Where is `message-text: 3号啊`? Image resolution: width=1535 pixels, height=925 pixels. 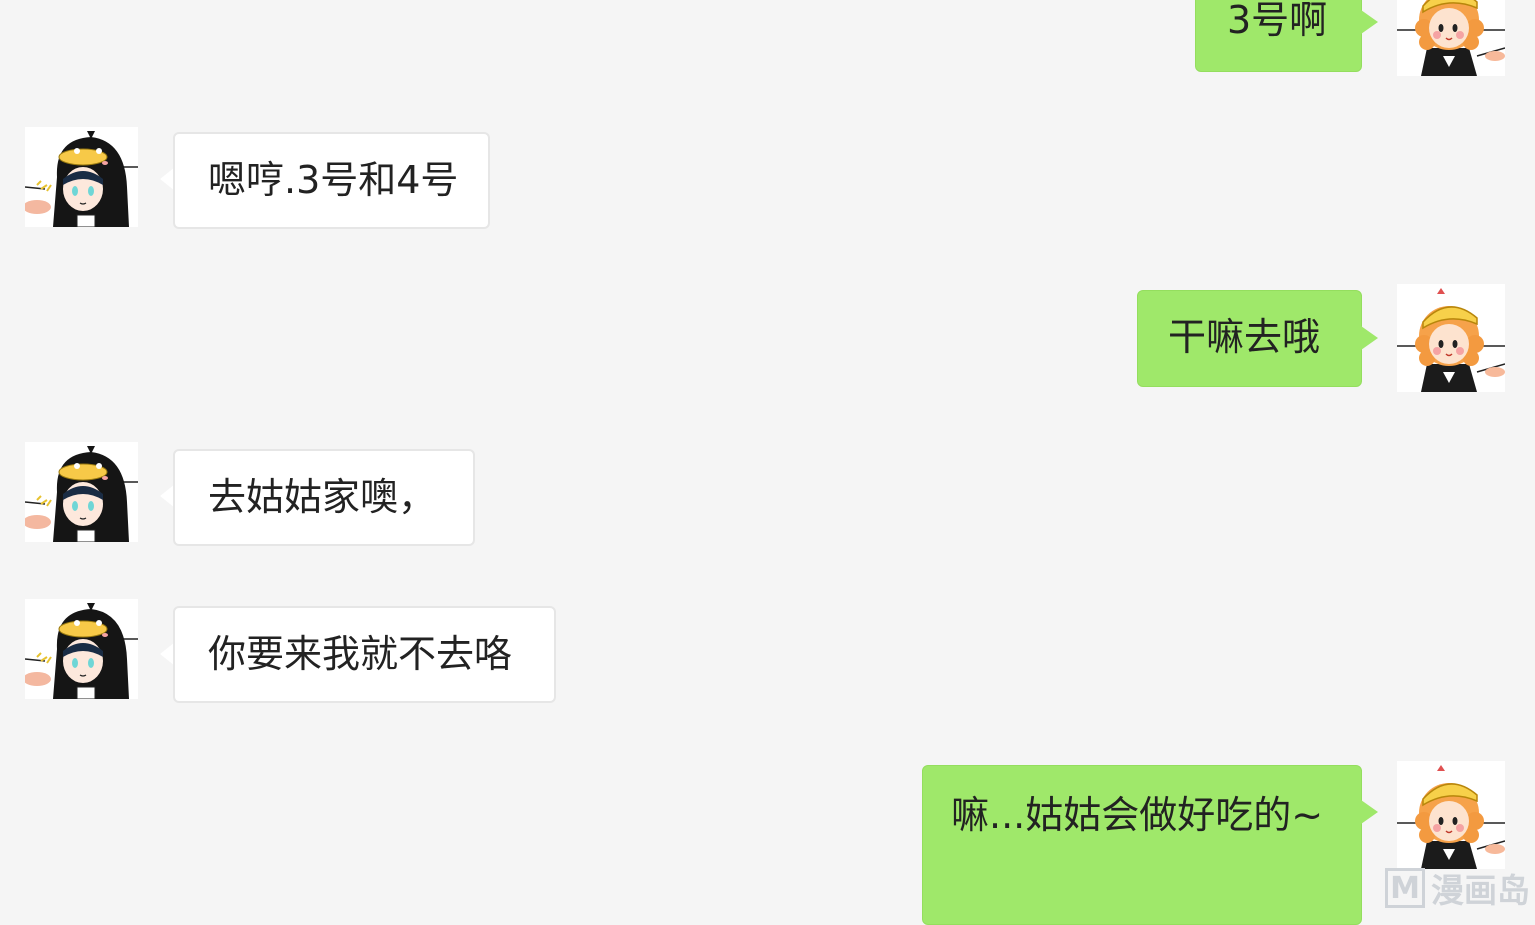 message-text: 3号啊 is located at coordinates (1277, 21).